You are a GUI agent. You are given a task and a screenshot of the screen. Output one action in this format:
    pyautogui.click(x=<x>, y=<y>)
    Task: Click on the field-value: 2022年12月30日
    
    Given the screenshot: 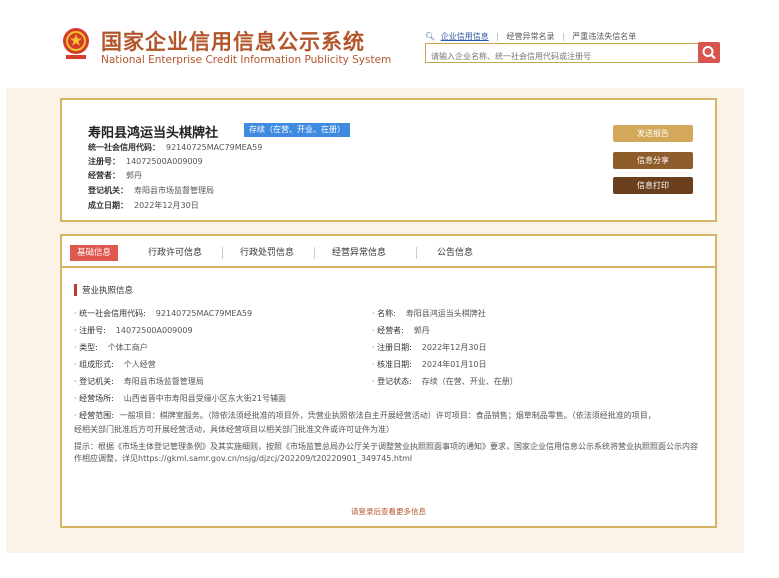 What is the action you would take?
    pyautogui.click(x=454, y=347)
    